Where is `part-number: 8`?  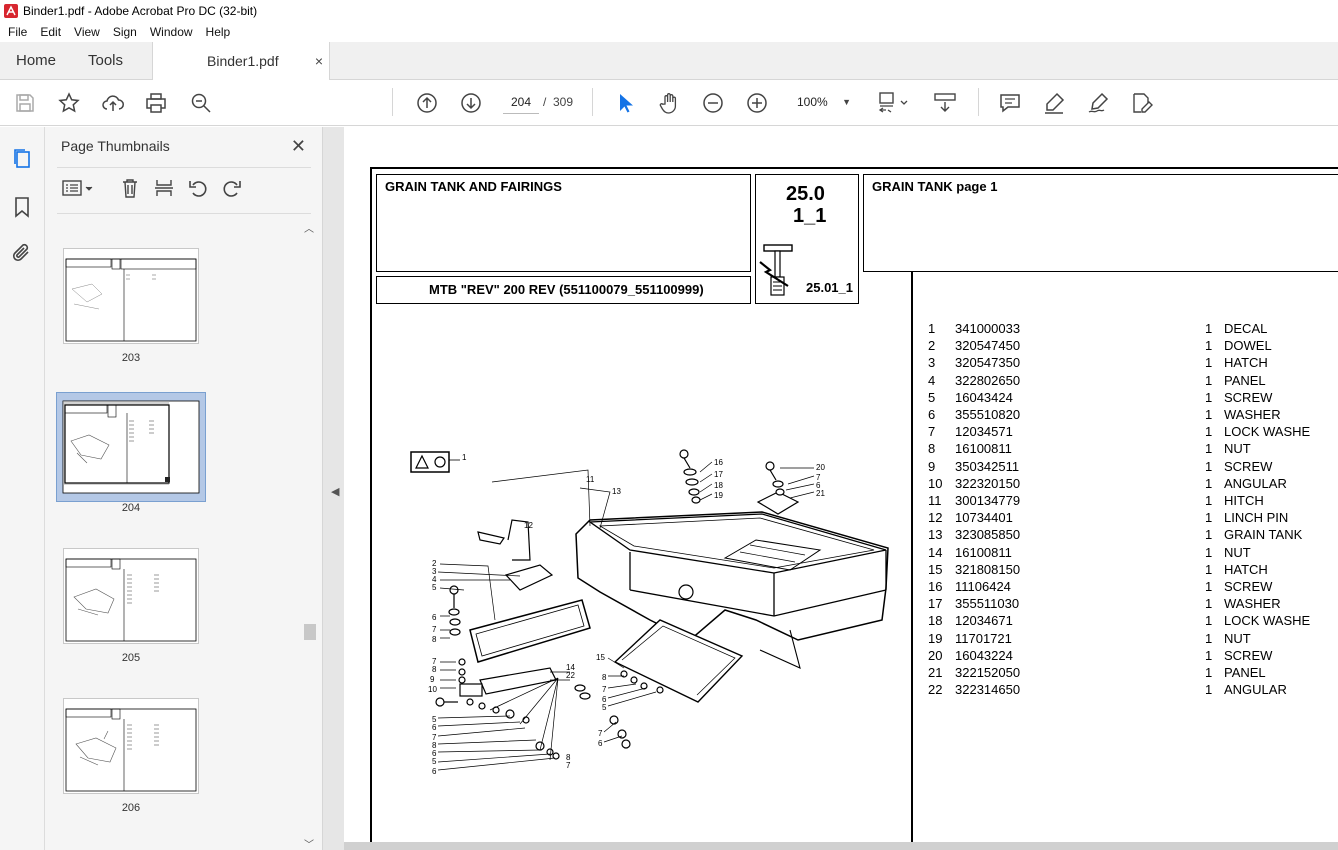 part-number: 8 is located at coordinates (932, 449).